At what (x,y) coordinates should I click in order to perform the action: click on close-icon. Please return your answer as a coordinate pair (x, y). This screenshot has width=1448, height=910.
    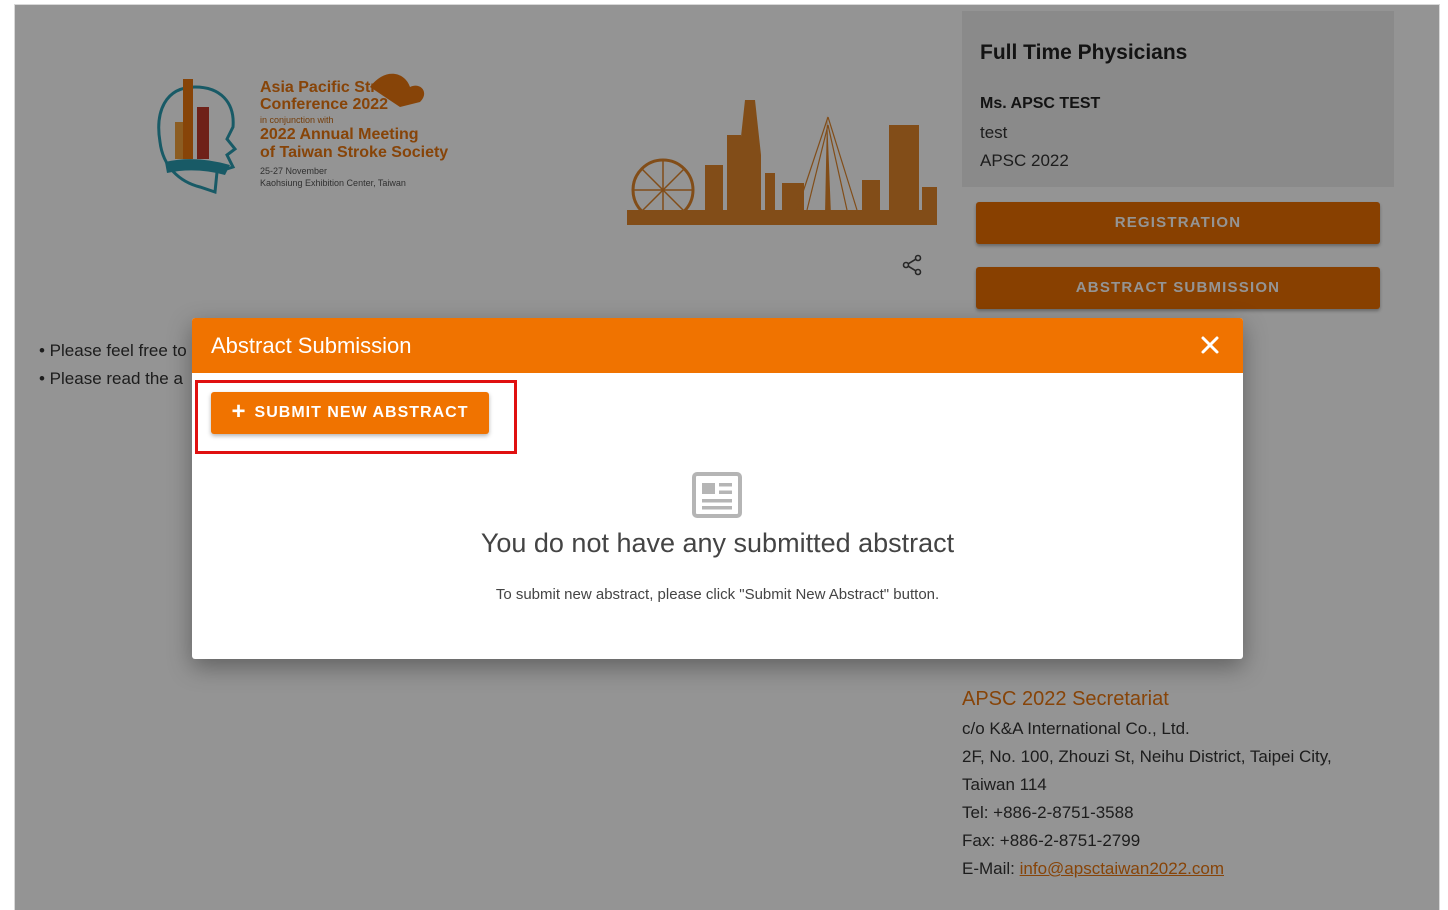
    Looking at the image, I should click on (1210, 345).